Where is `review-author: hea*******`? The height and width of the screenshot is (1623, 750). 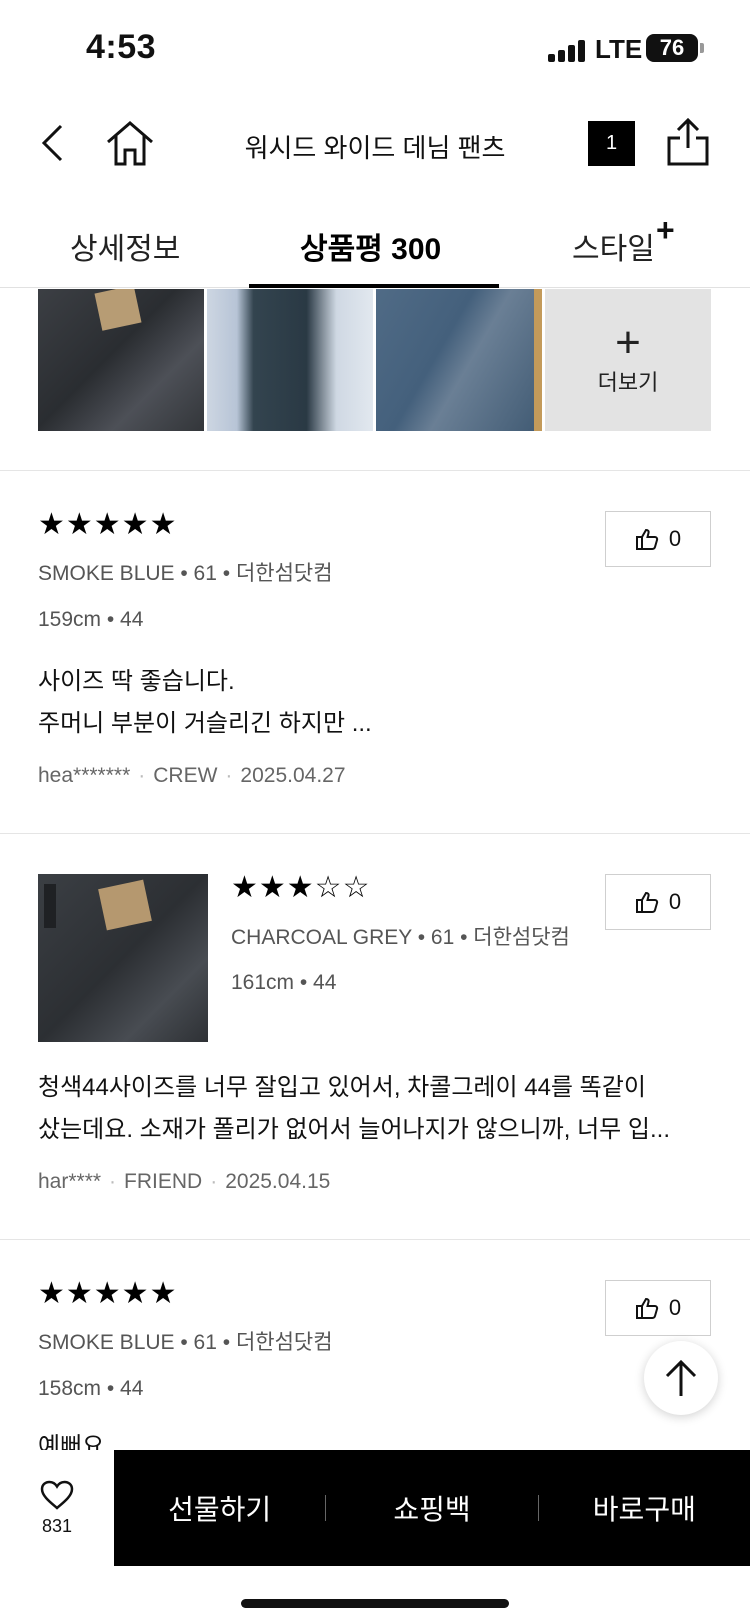 review-author: hea******* is located at coordinates (84, 775).